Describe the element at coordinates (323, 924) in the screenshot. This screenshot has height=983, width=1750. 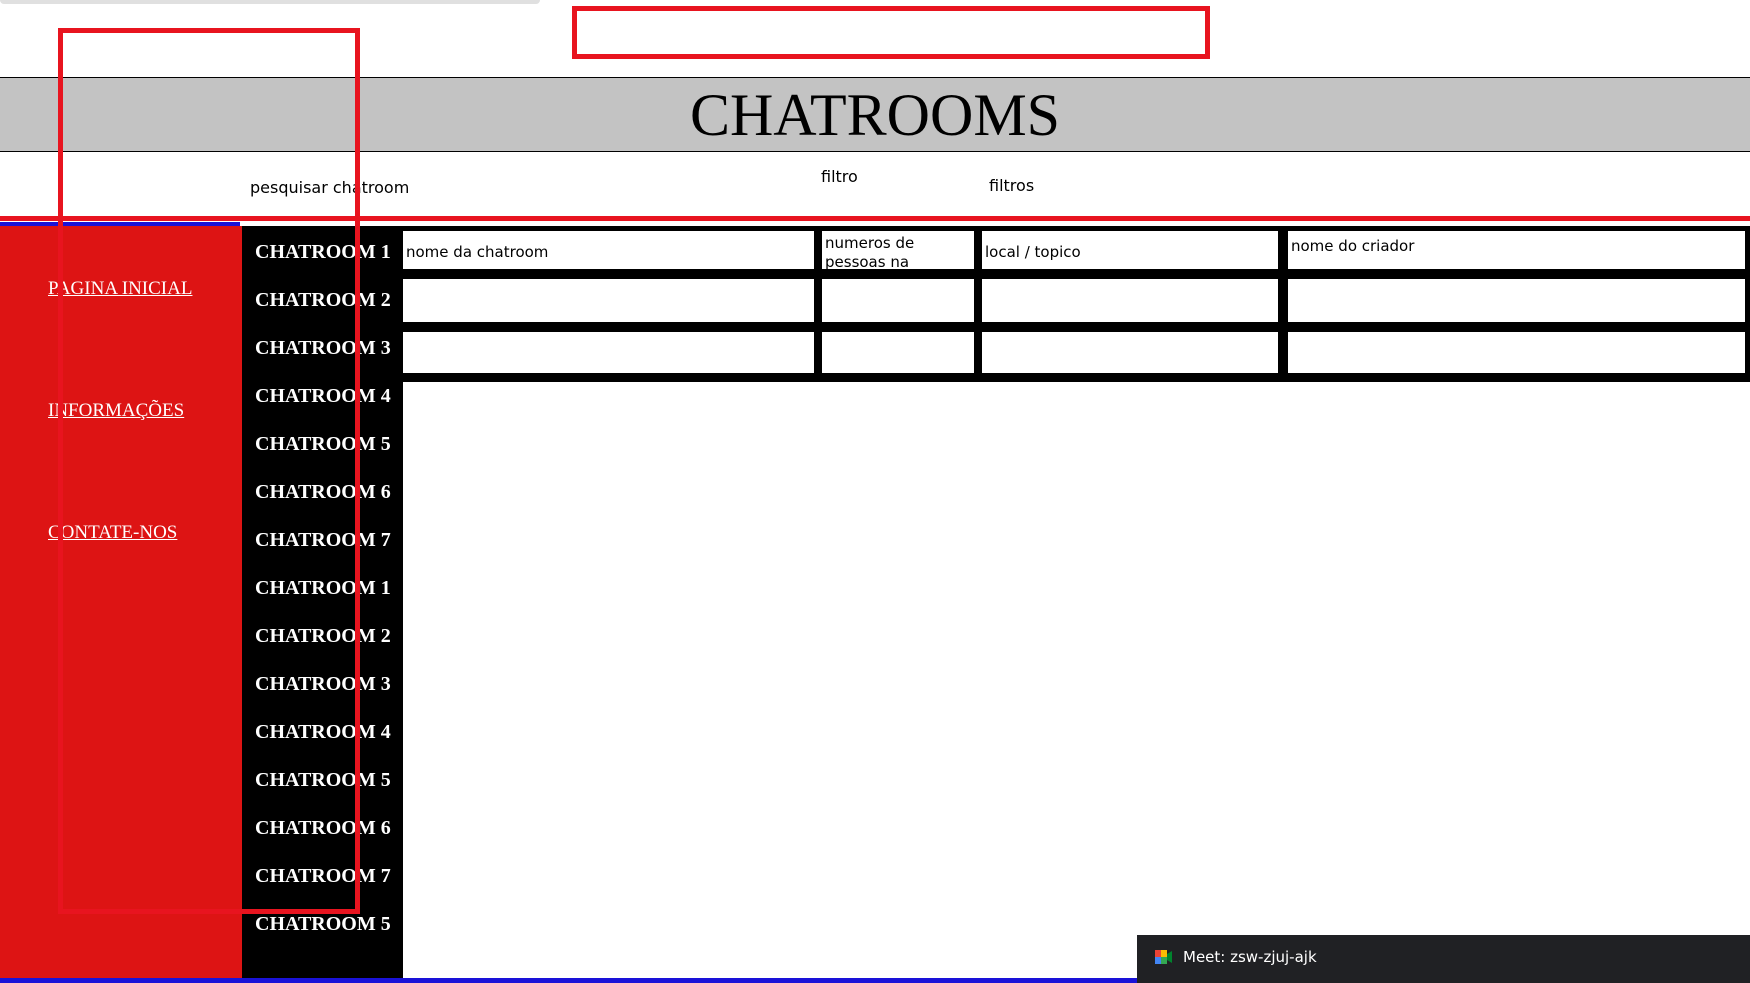
I see `chatroom-item: CHATROOM 5` at that location.